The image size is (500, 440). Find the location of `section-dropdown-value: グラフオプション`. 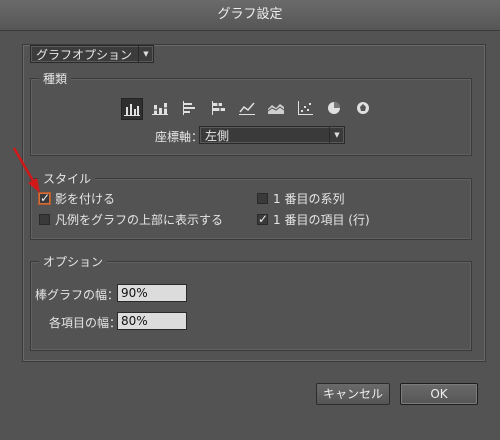

section-dropdown-value: グラフオプション is located at coordinates (84, 55).